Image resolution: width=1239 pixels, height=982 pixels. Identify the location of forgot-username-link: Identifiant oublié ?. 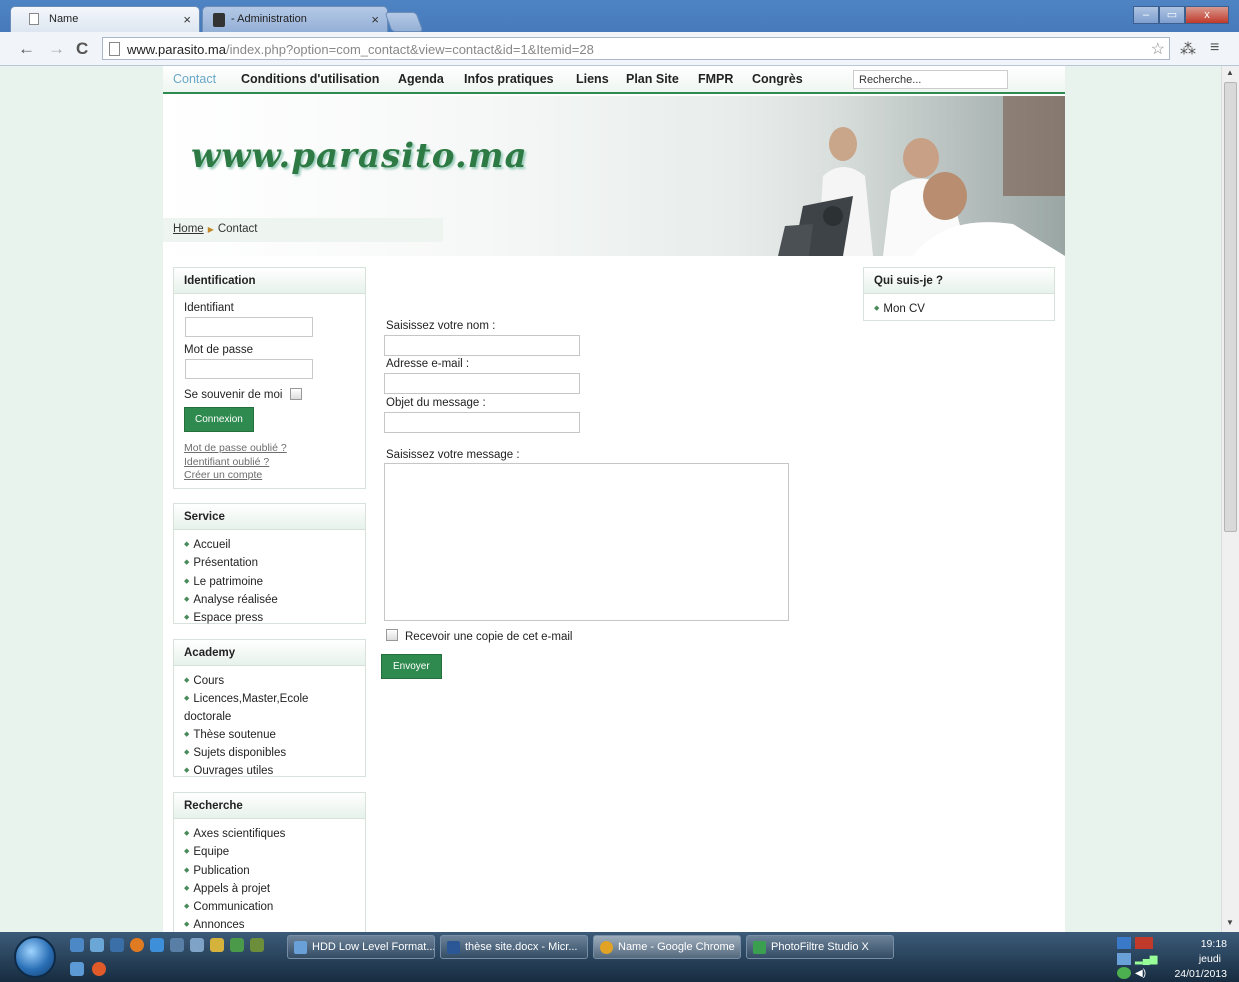
(269, 463).